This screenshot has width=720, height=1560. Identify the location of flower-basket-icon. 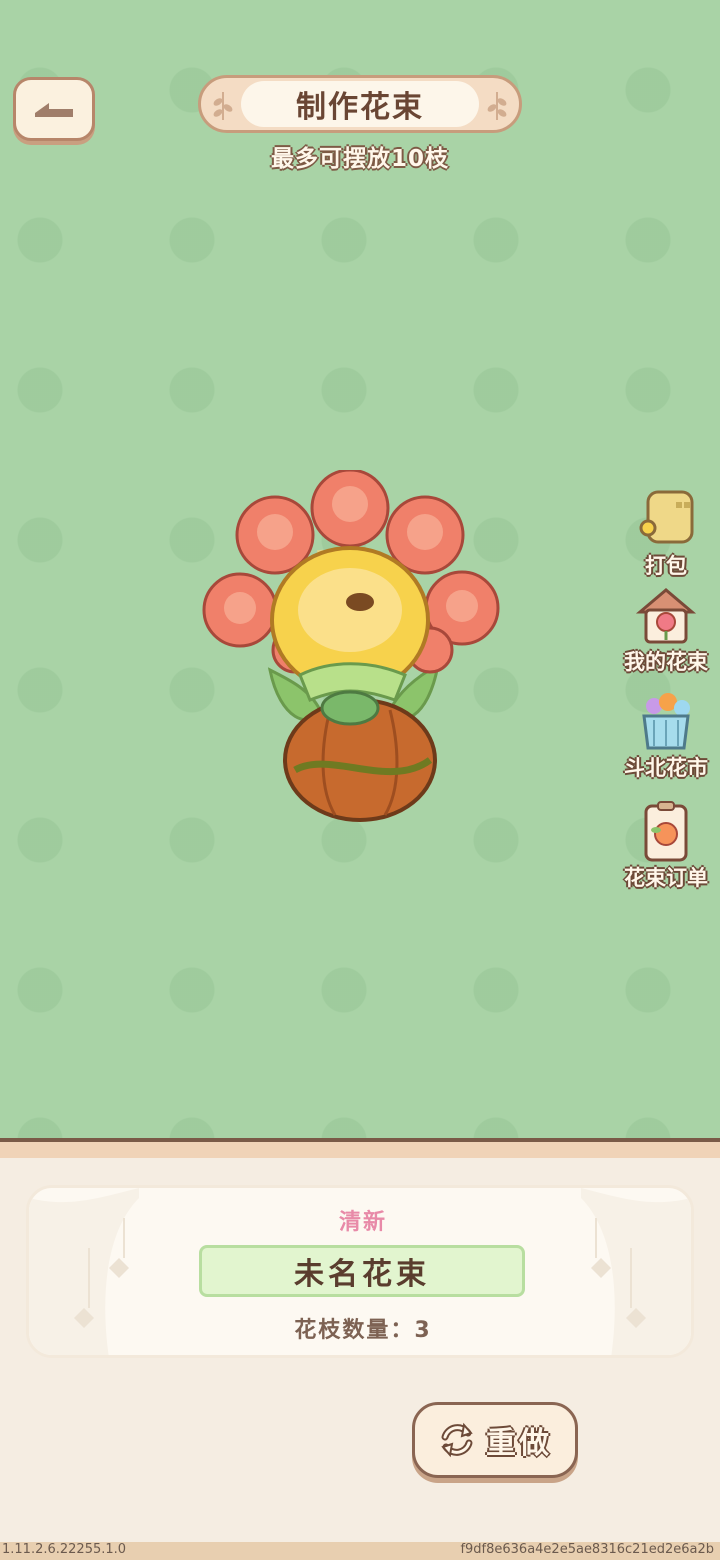
(666, 721).